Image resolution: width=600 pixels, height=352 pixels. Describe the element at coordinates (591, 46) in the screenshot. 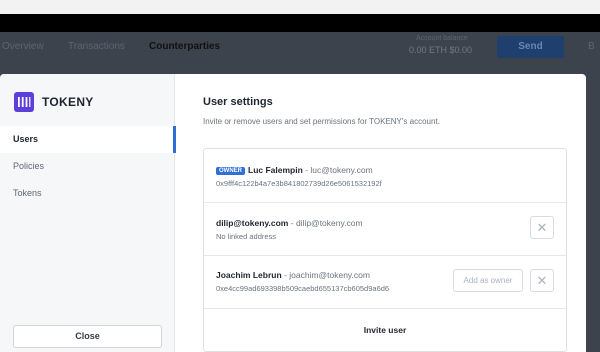

I see `header-right-button: B` at that location.